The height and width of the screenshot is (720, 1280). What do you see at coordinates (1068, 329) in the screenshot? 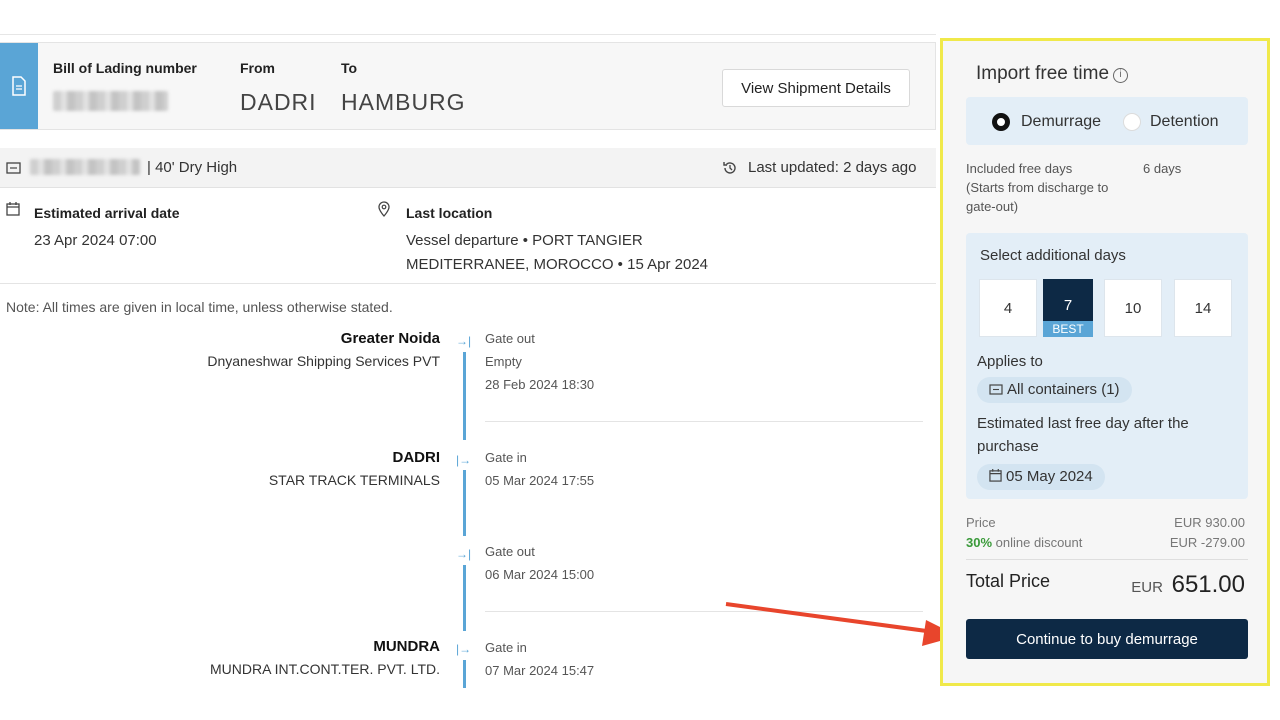
I see `best-badge: BEST` at bounding box center [1068, 329].